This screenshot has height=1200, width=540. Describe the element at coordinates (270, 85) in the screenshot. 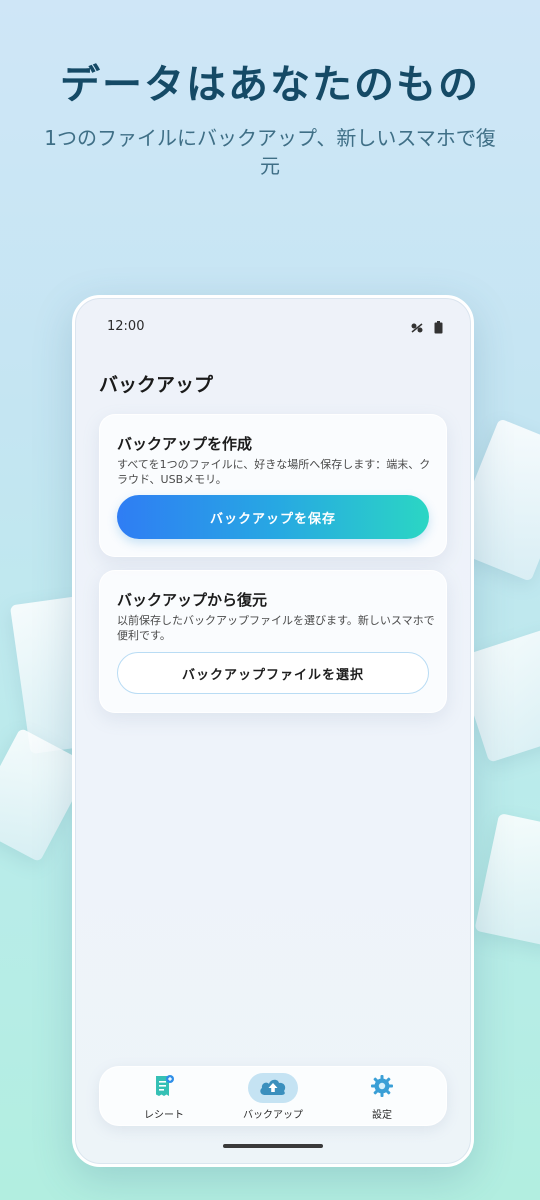

I see `hero-title: データはあなたのもの` at that location.